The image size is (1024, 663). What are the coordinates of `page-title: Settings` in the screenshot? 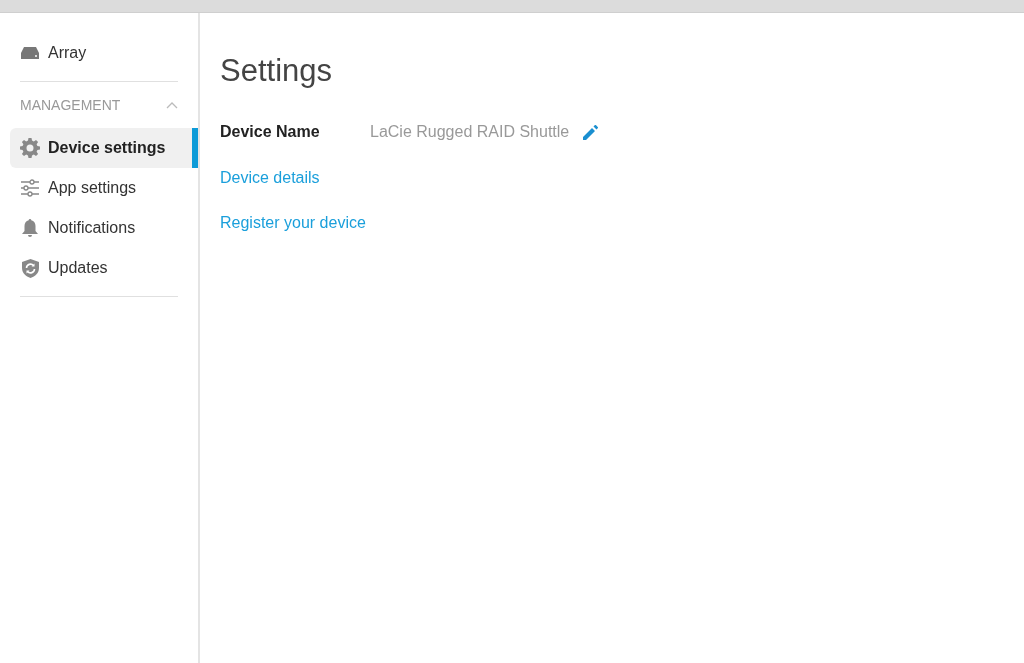 It's located at (276, 71).